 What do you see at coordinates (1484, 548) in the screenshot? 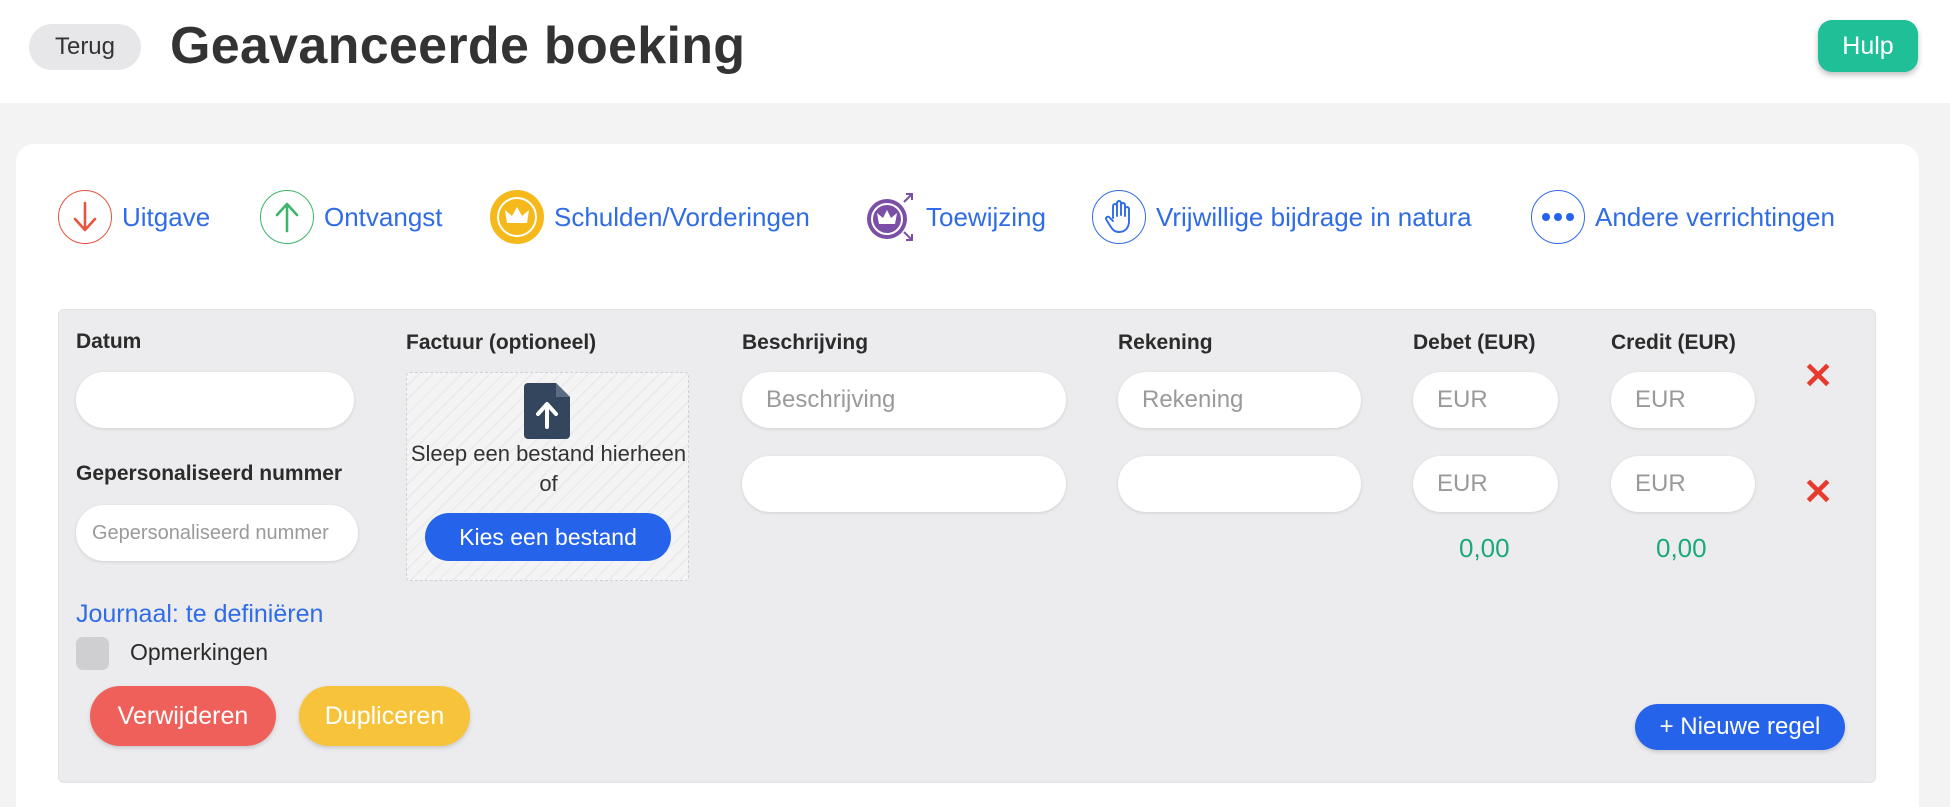
I see `debit-total: 0,00` at bounding box center [1484, 548].